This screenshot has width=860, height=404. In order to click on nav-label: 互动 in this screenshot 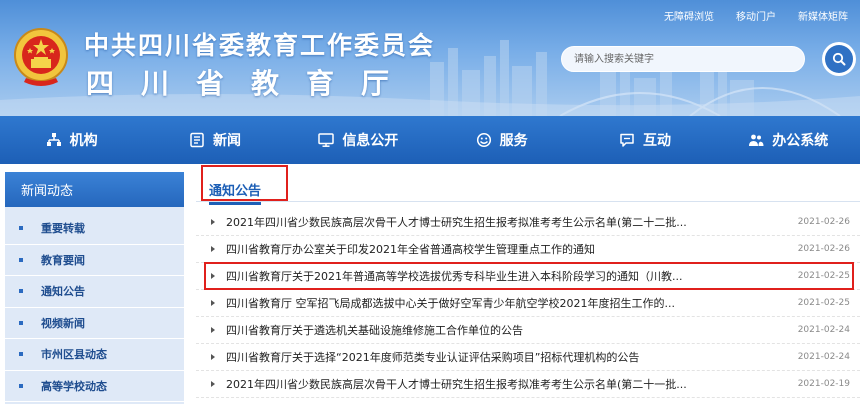, I will do `click(656, 141)`.